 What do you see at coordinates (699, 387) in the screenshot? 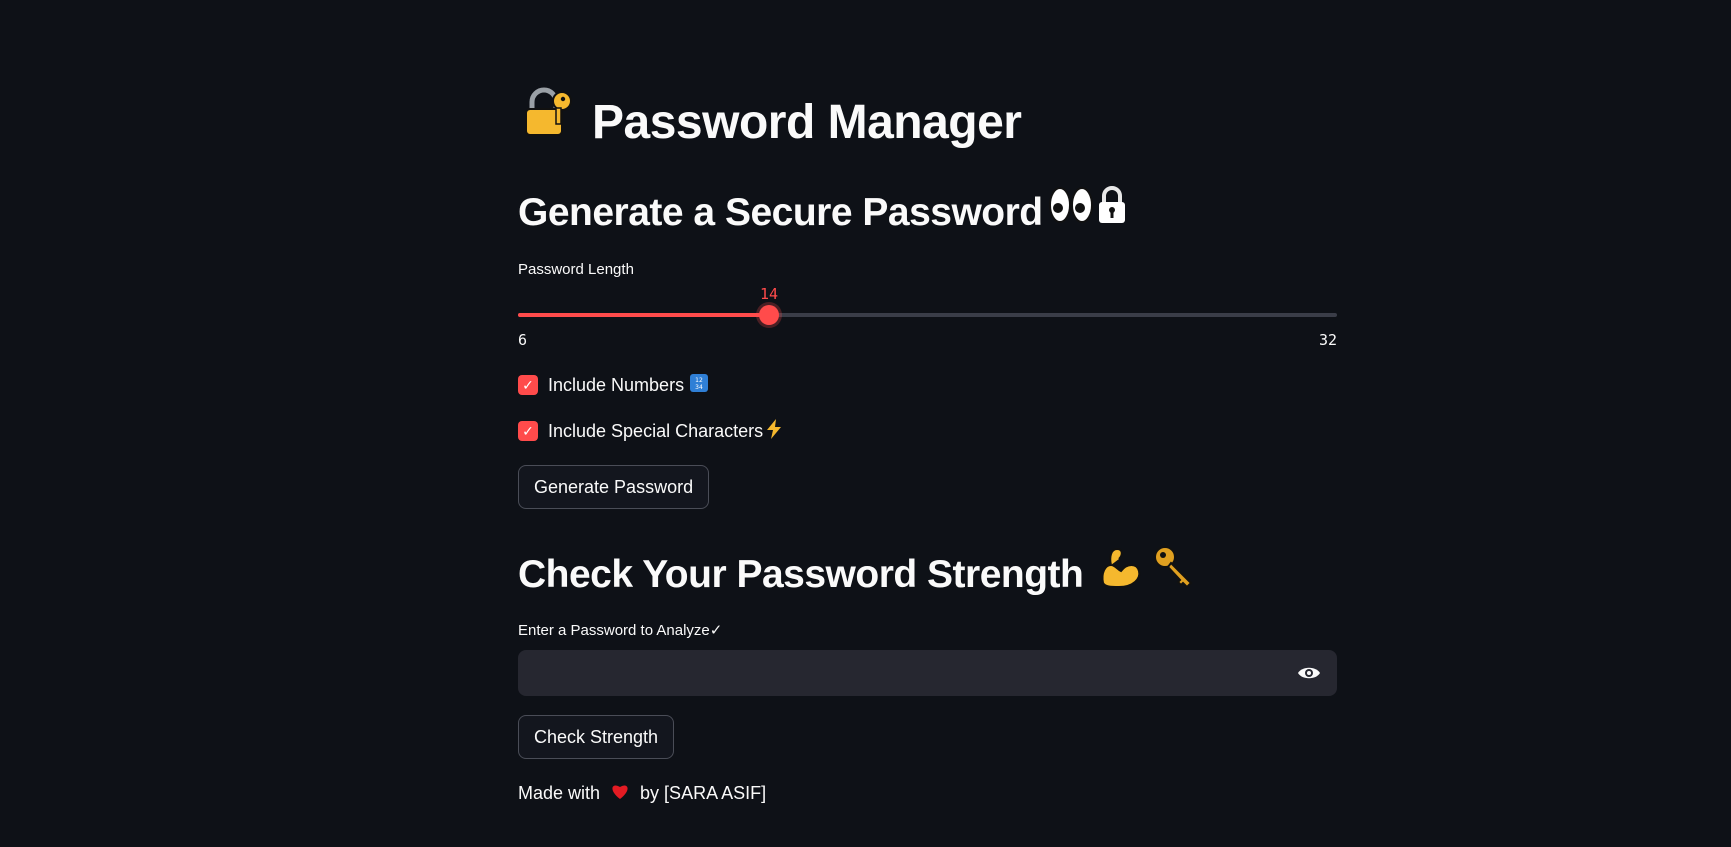
I see `svg-text: 34` at bounding box center [699, 387].